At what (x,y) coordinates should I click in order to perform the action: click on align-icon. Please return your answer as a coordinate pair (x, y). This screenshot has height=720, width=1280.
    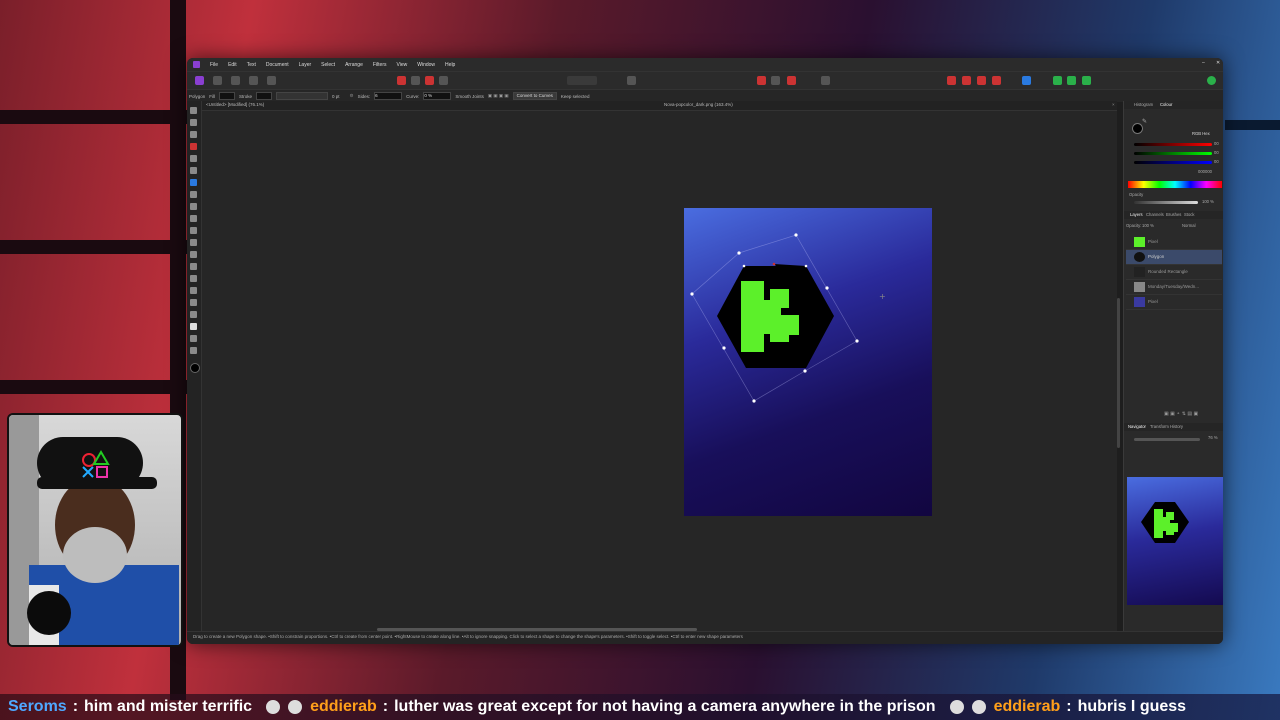
    Looking at the image, I should click on (775, 80).